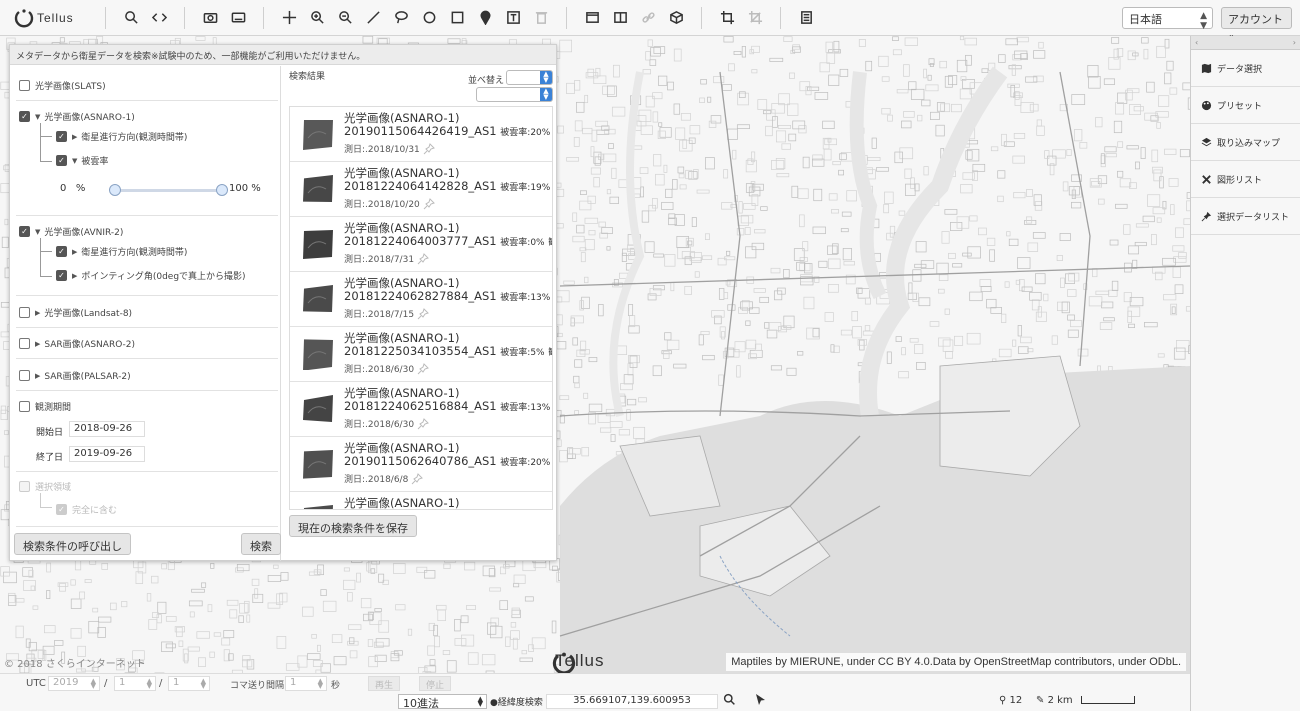 The height and width of the screenshot is (711, 1300). What do you see at coordinates (447, 461) in the screenshot?
I see `result-id: 20190115062640786_AS1 被雲率:20% 観` at bounding box center [447, 461].